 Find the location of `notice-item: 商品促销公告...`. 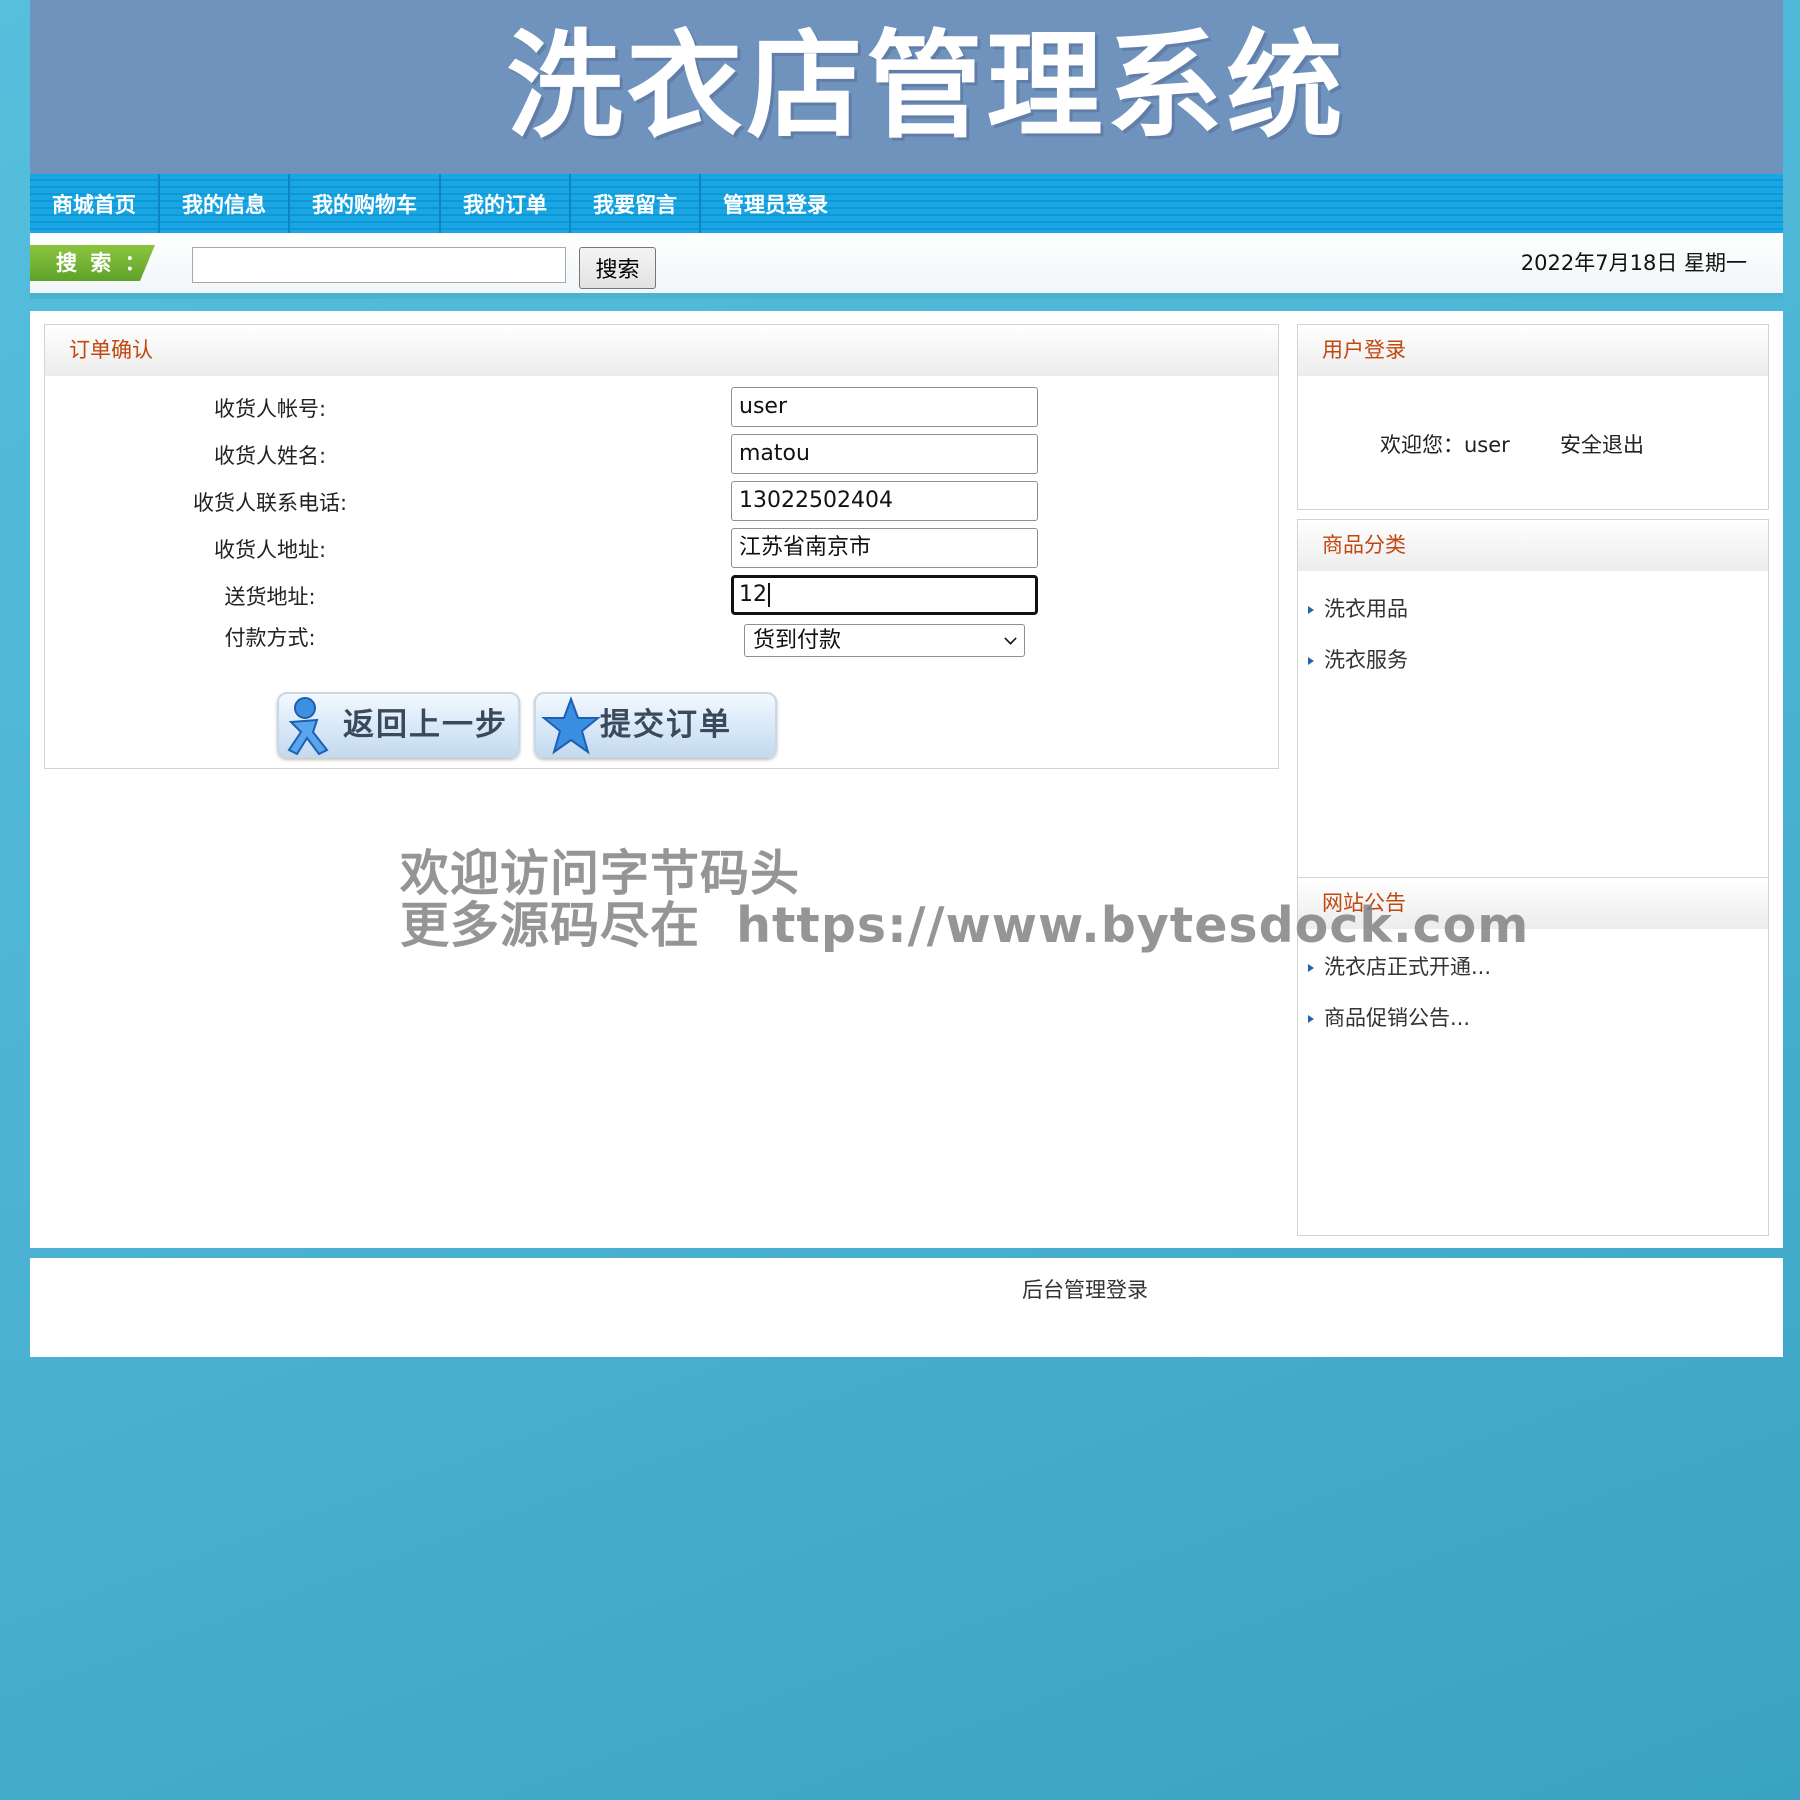

notice-item: 商品促销公告... is located at coordinates (1538, 1025).